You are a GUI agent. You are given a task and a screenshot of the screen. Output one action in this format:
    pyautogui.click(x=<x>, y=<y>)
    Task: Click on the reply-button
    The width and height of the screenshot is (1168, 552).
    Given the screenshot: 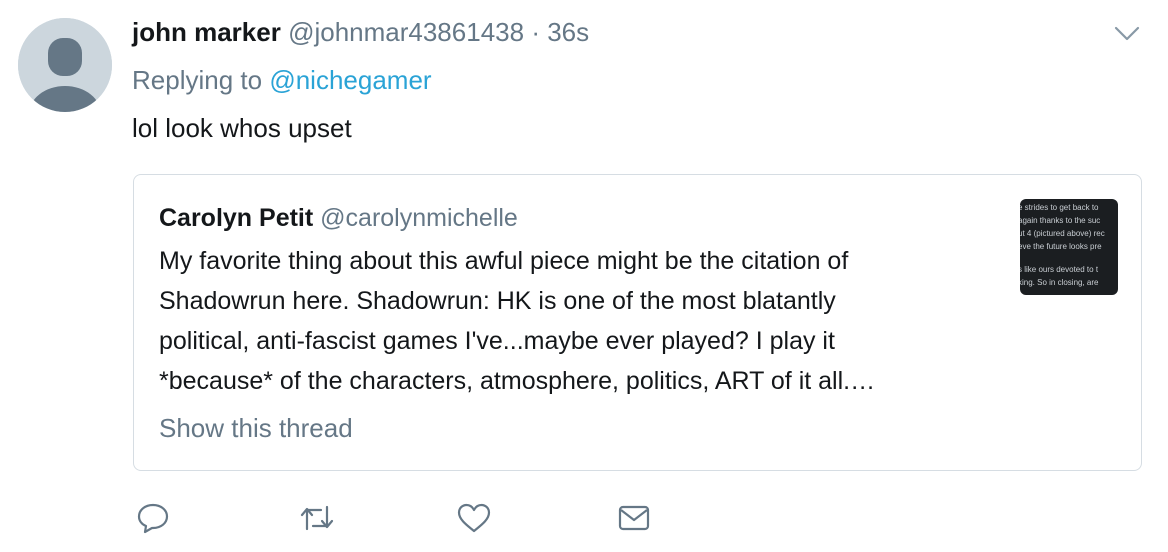 What is the action you would take?
    pyautogui.click(x=153, y=518)
    